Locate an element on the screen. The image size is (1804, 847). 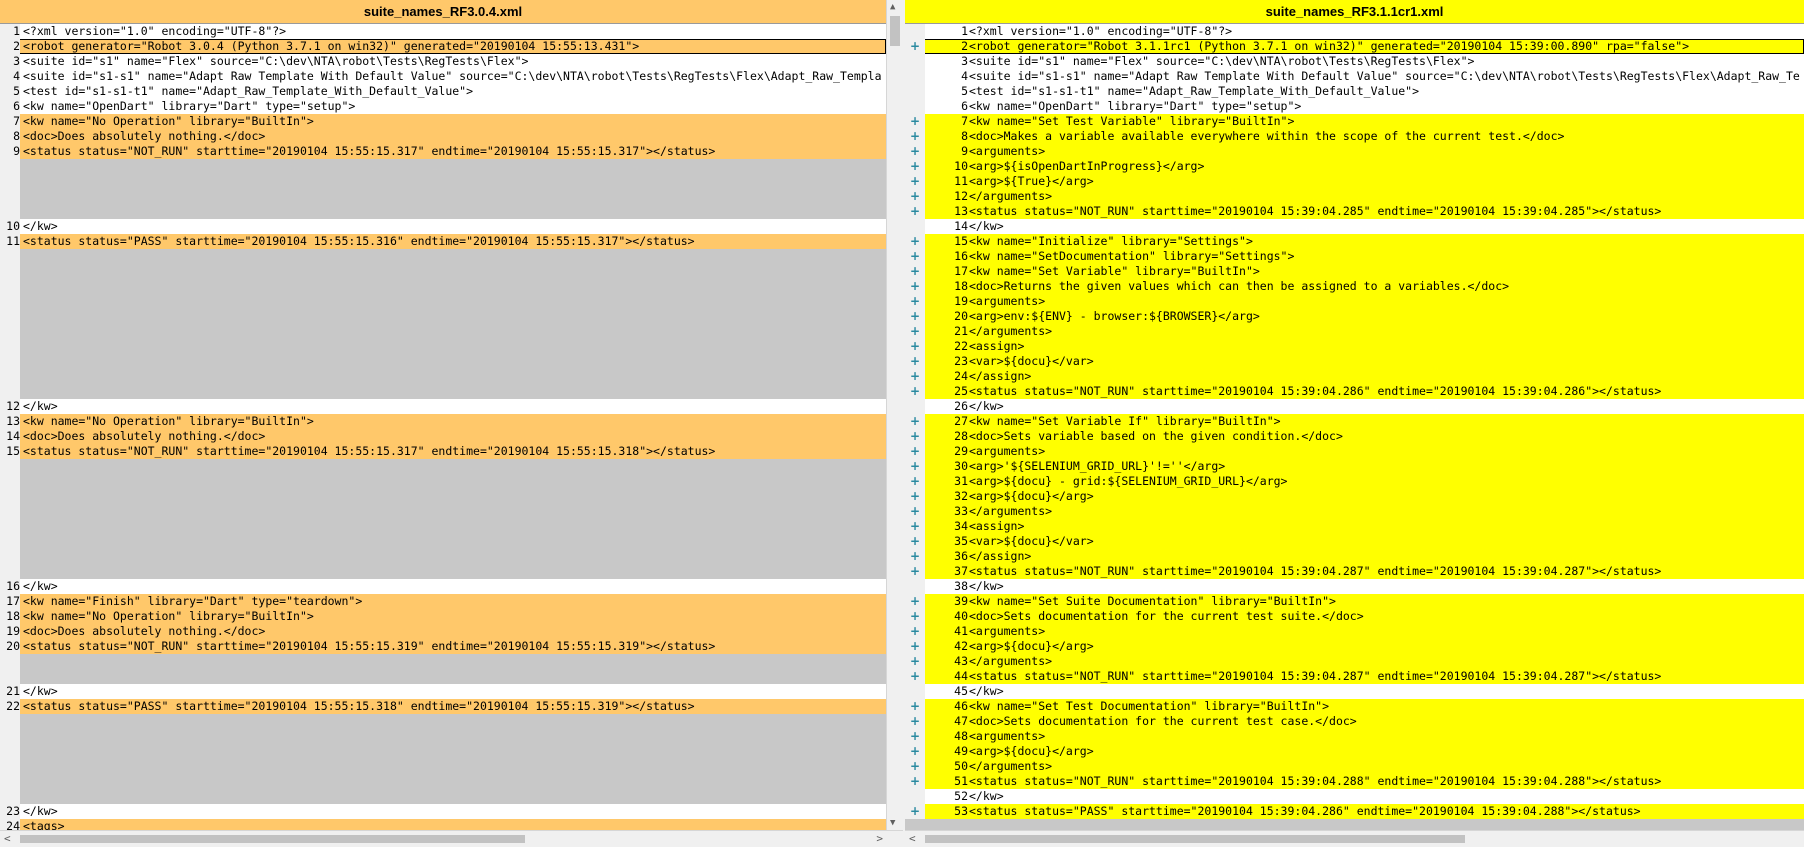
left-hscroll-thumb is located at coordinates (272, 839).